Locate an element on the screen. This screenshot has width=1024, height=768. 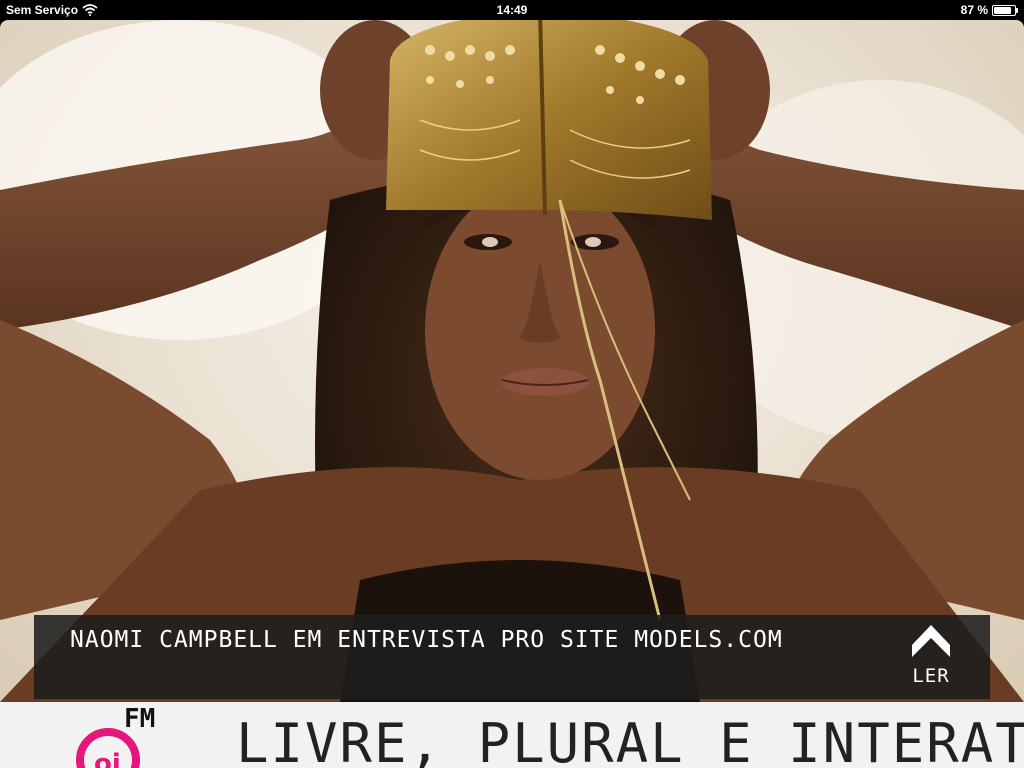
arrow-up-icon is located at coordinates (931, 641).